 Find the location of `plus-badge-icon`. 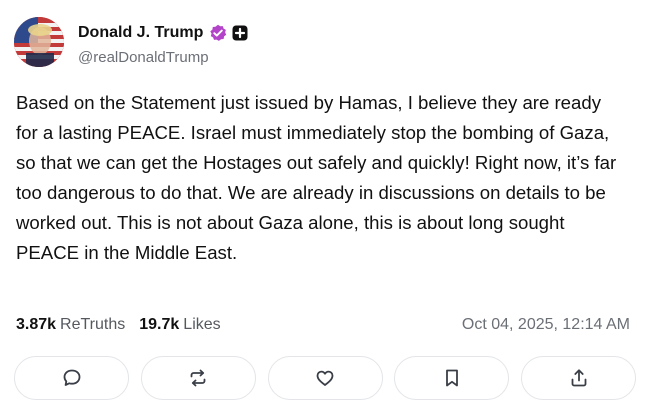

plus-badge-icon is located at coordinates (240, 33).